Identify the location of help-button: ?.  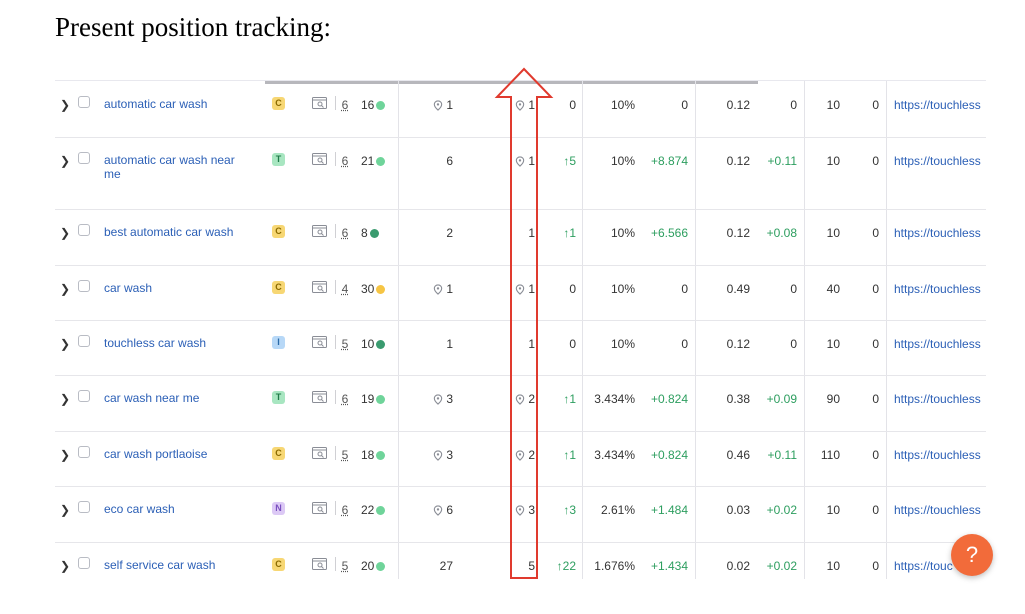
(972, 555).